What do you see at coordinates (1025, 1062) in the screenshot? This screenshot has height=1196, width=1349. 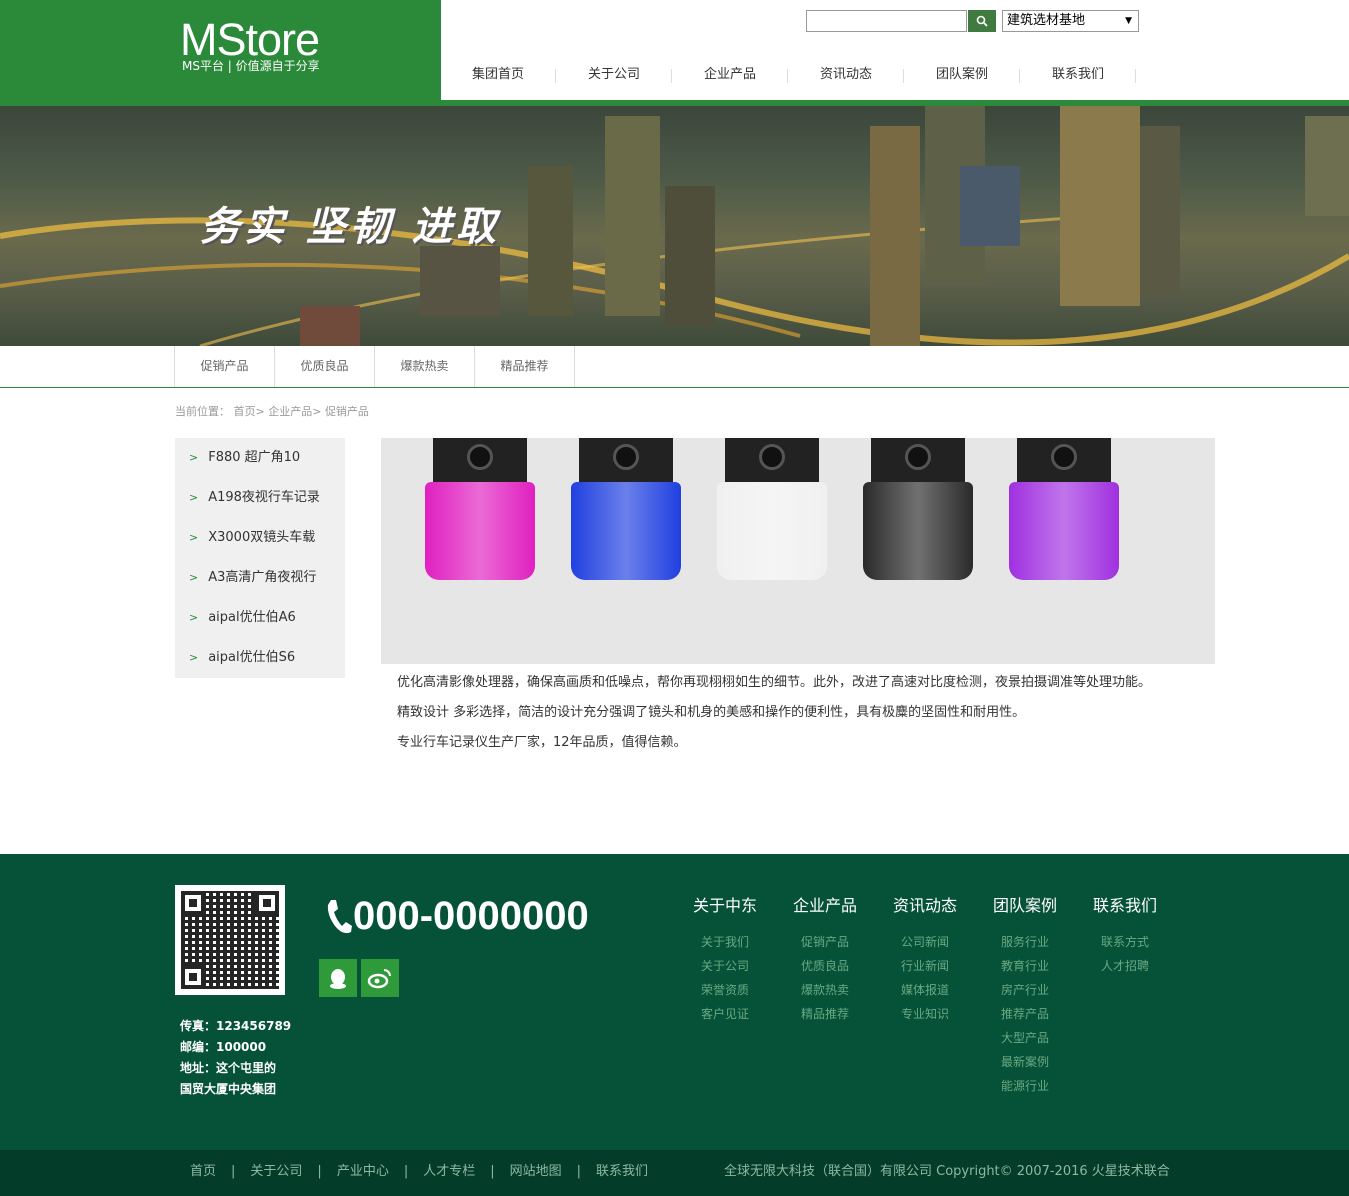 I see `footer-link: 最新案例` at bounding box center [1025, 1062].